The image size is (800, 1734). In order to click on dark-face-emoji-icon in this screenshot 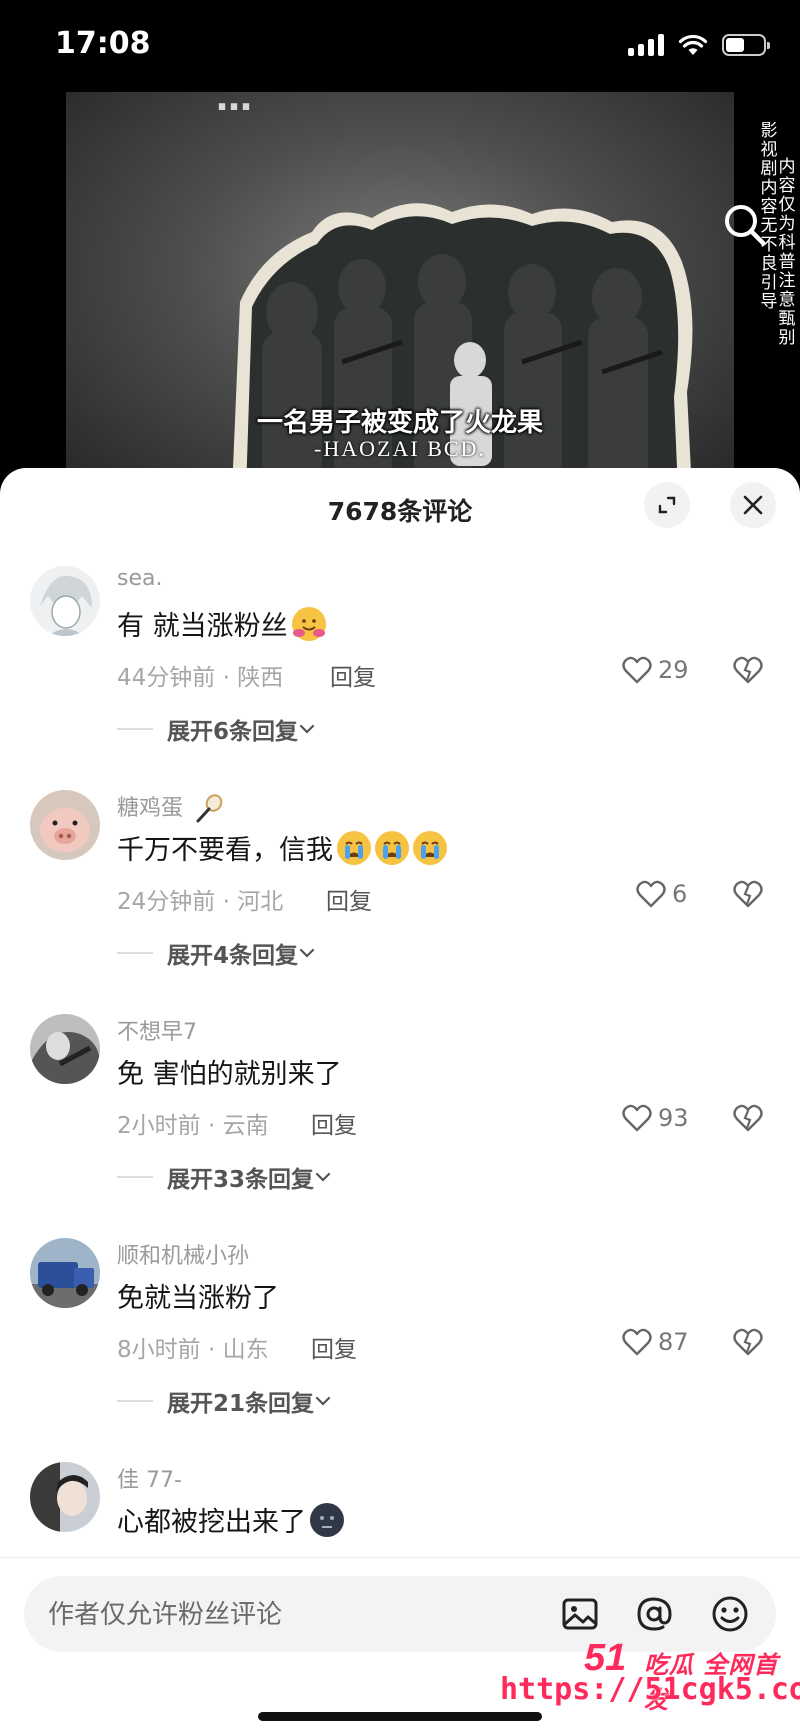, I will do `click(327, 1519)`.